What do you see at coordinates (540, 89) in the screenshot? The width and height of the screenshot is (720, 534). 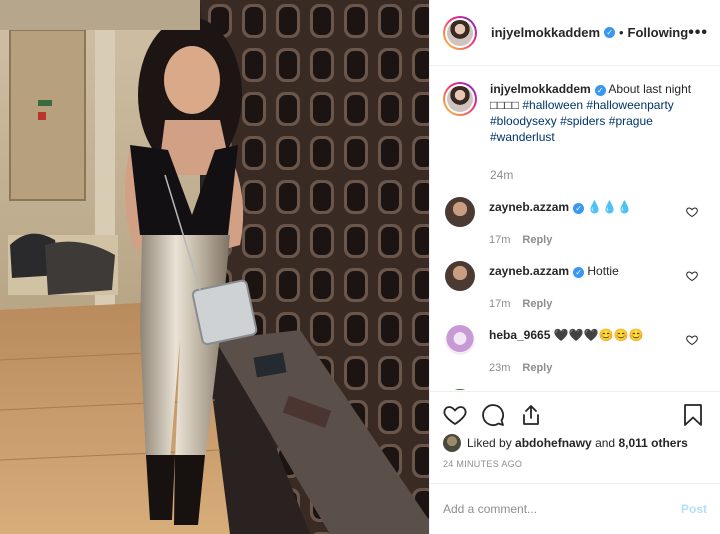 I see `caption-username: injyelmokkaddem` at bounding box center [540, 89].